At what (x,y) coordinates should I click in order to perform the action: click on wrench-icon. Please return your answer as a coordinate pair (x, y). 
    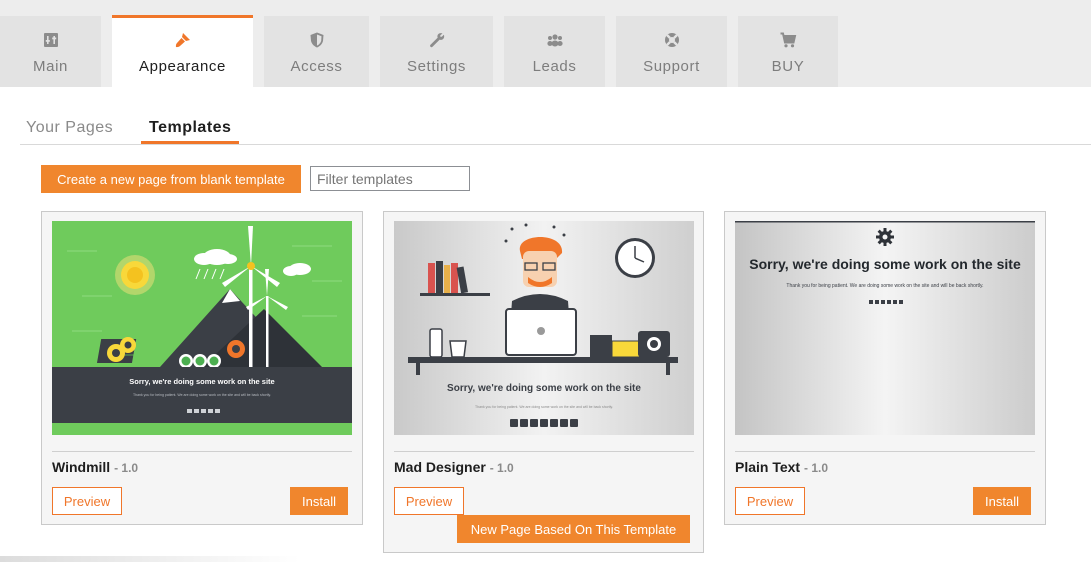
    Looking at the image, I should click on (436, 40).